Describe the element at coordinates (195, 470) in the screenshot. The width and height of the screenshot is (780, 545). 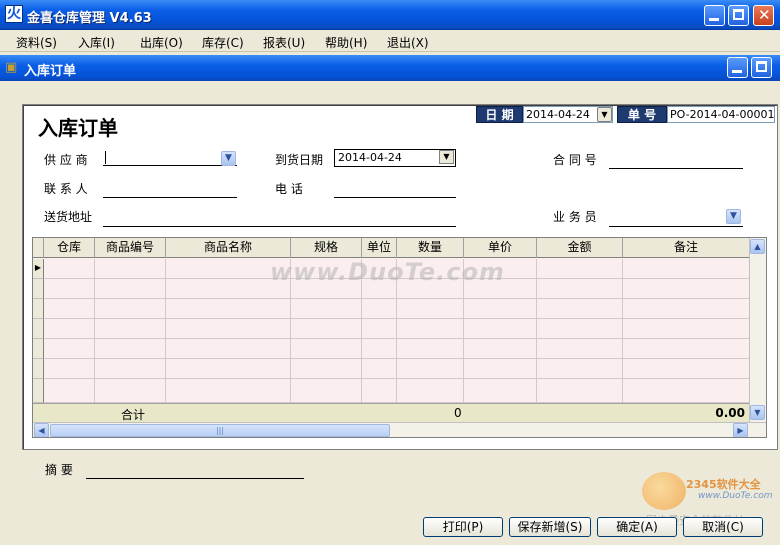
I see `memo-field` at that location.